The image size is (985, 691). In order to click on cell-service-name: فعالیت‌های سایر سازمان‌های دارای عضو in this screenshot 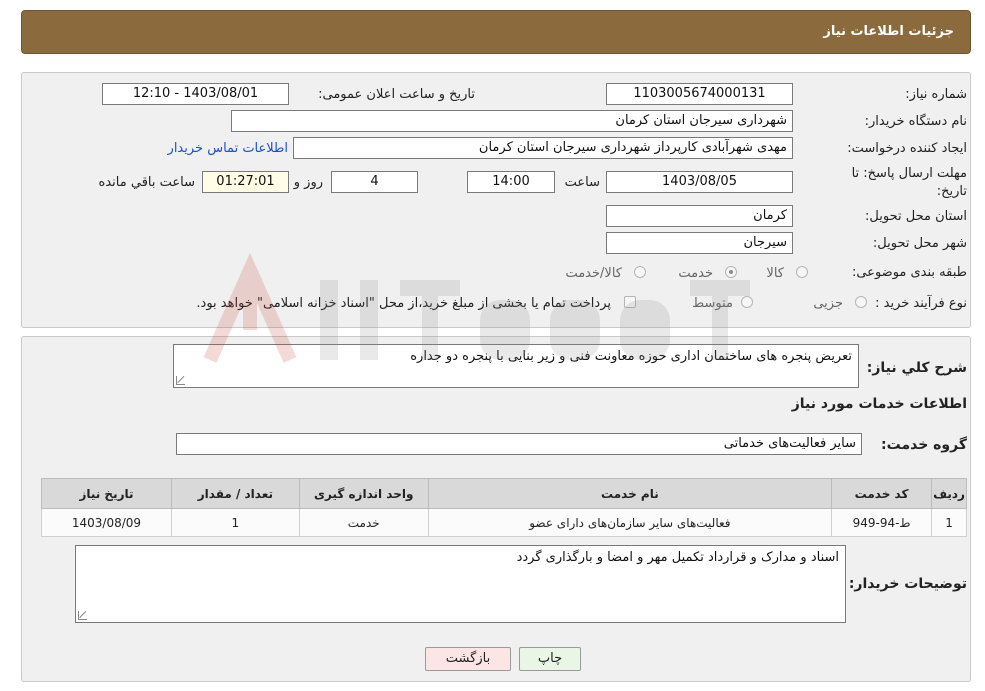, I will do `click(630, 522)`.